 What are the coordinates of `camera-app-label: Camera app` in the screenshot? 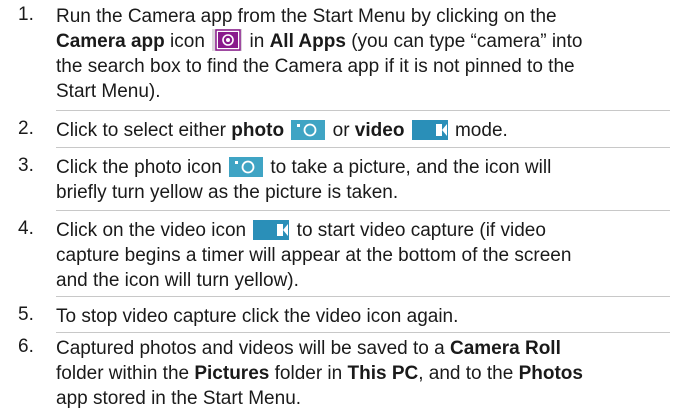 It's located at (110, 41).